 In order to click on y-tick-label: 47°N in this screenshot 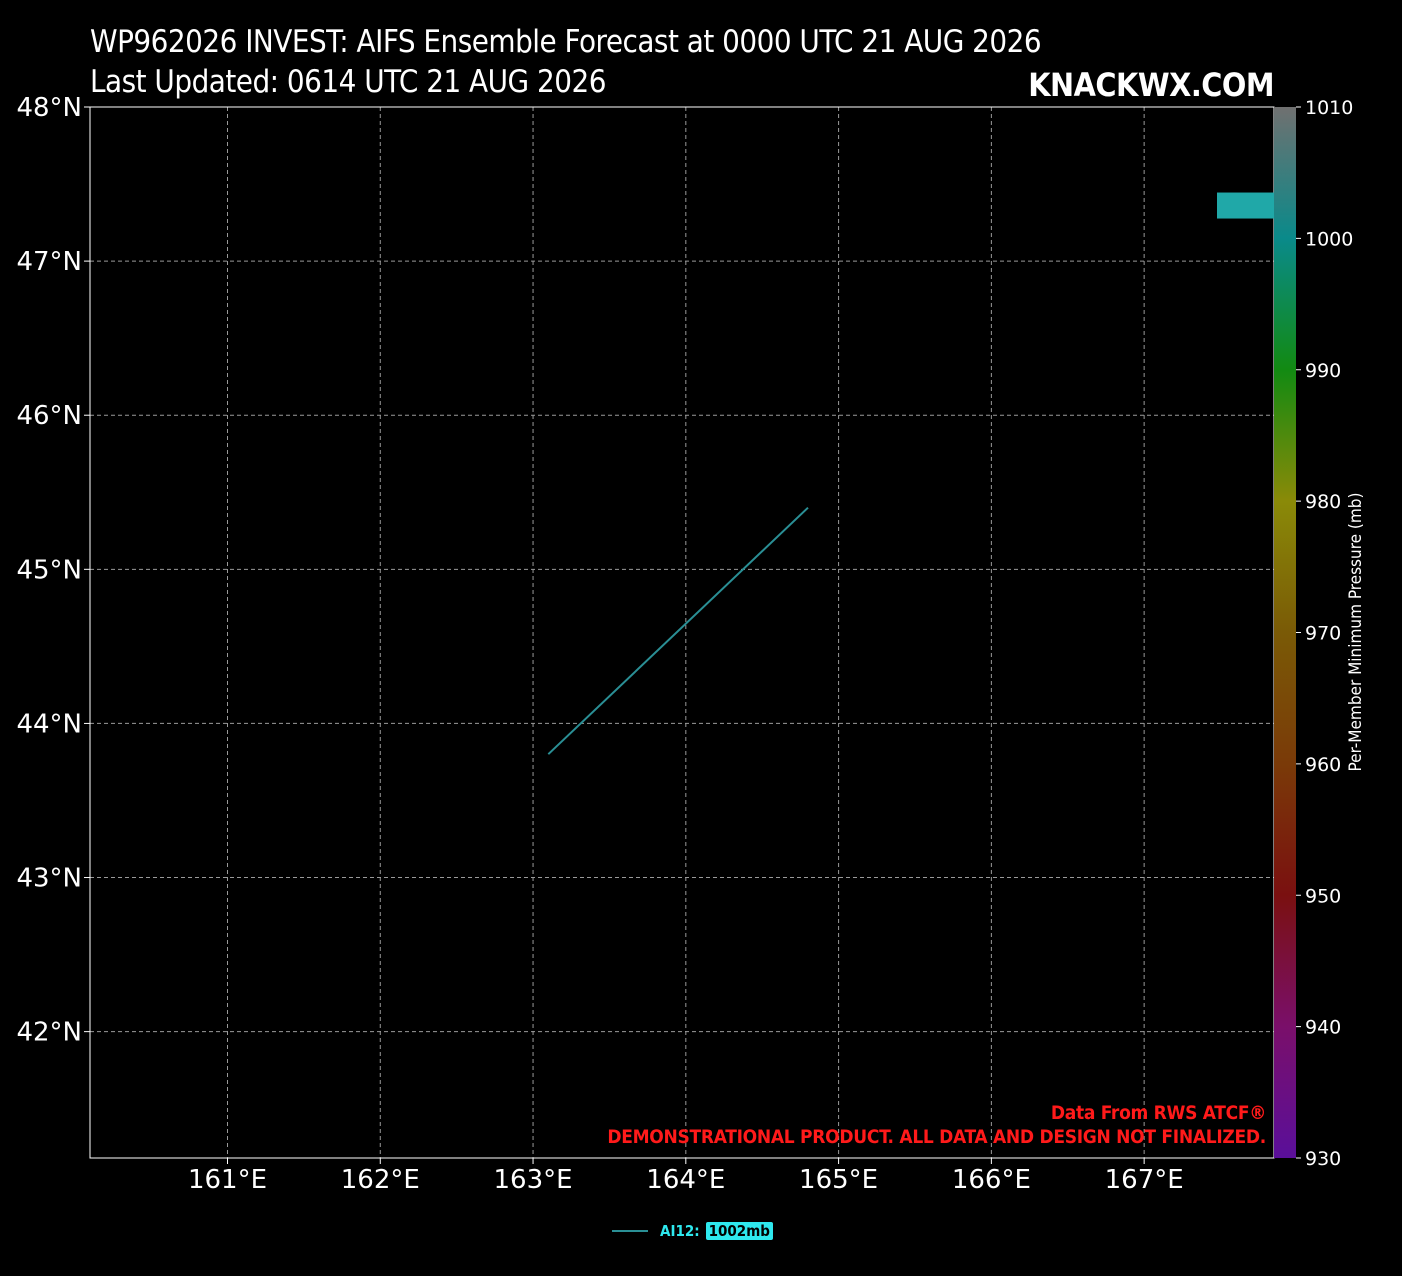, I will do `click(49, 262)`.